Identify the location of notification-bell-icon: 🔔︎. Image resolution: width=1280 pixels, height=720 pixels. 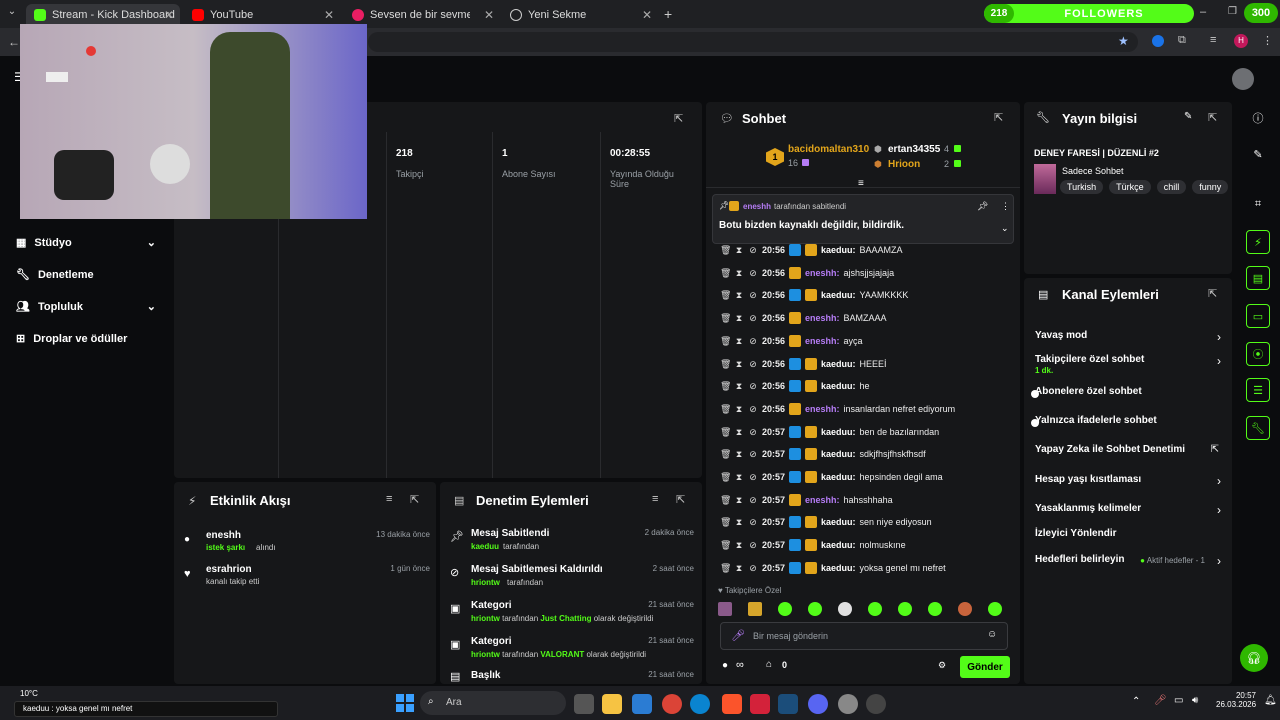
(1270, 700).